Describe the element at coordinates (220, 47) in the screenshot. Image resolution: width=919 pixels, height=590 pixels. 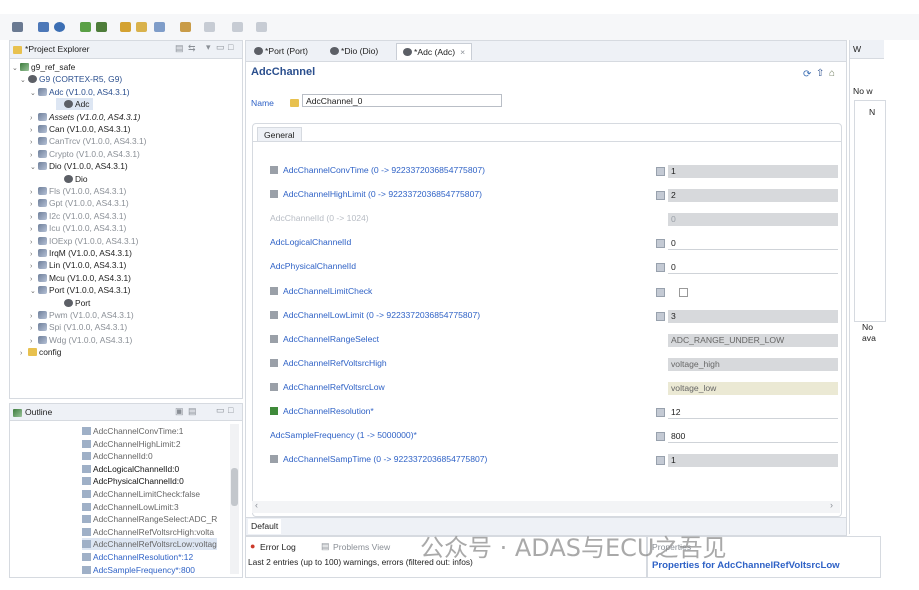
I see `minimize-icon: ▭` at that location.